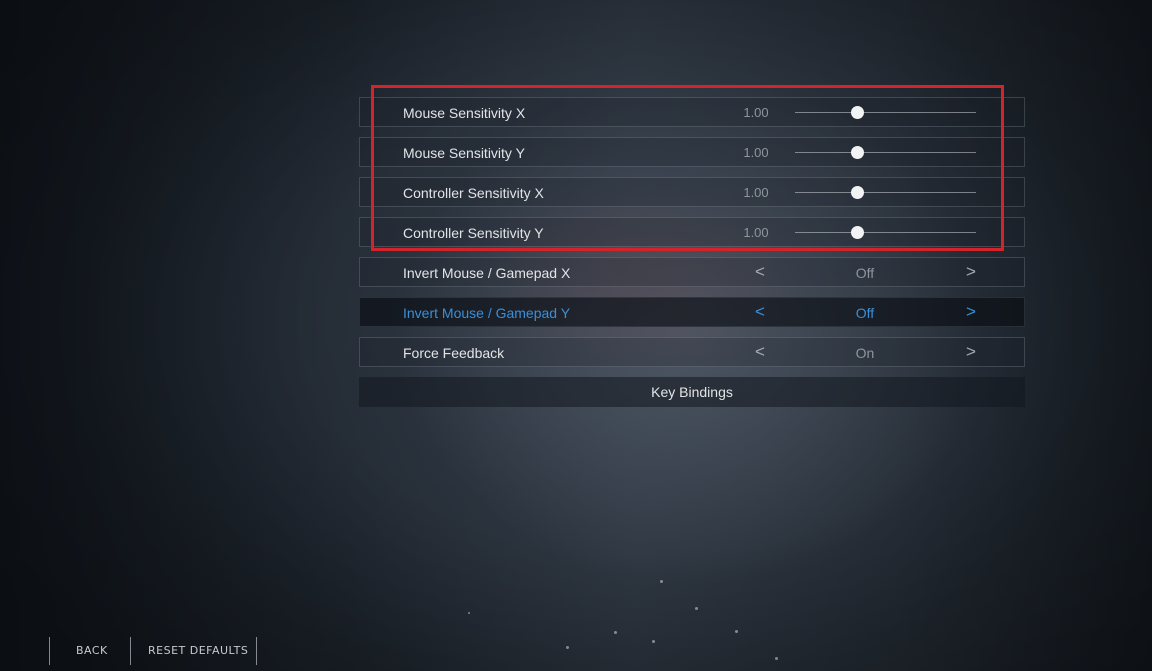 The height and width of the screenshot is (671, 1152). Describe the element at coordinates (692, 352) in the screenshot. I see `setting-row-force-feedback: Force Feedback < On >` at that location.